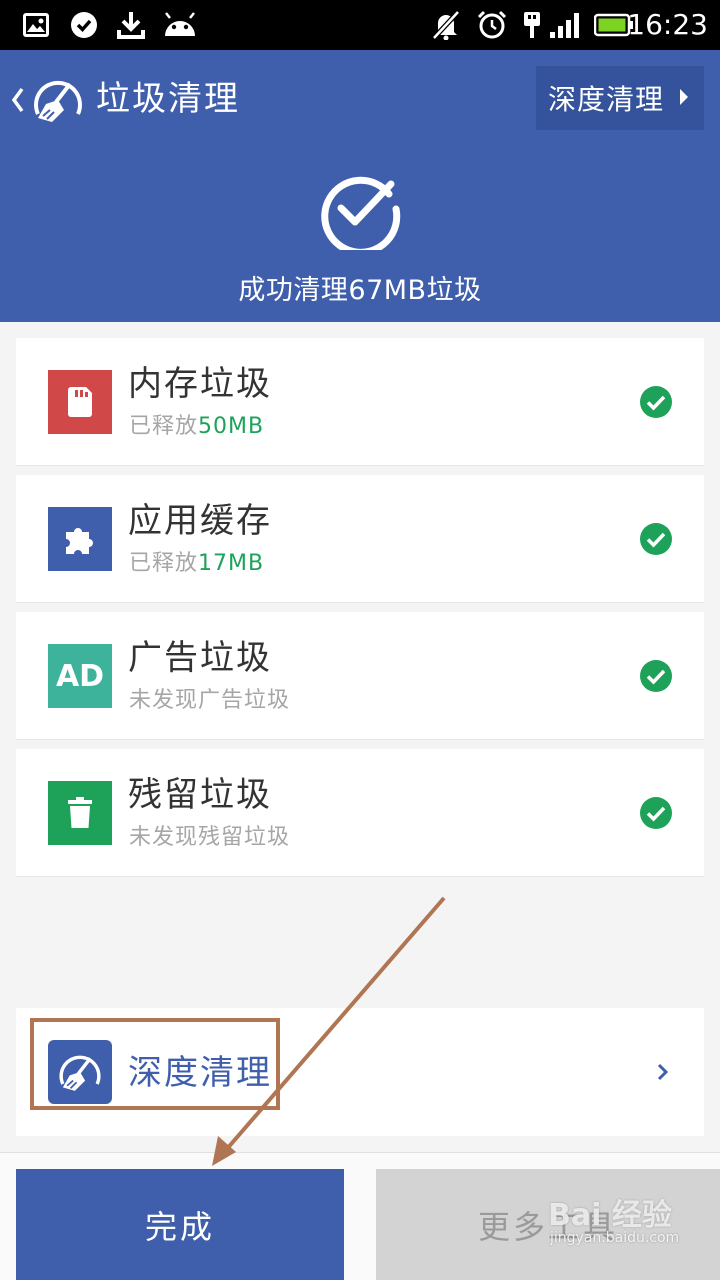 The height and width of the screenshot is (1280, 720). What do you see at coordinates (532, 25) in the screenshot?
I see `usb-icon` at bounding box center [532, 25].